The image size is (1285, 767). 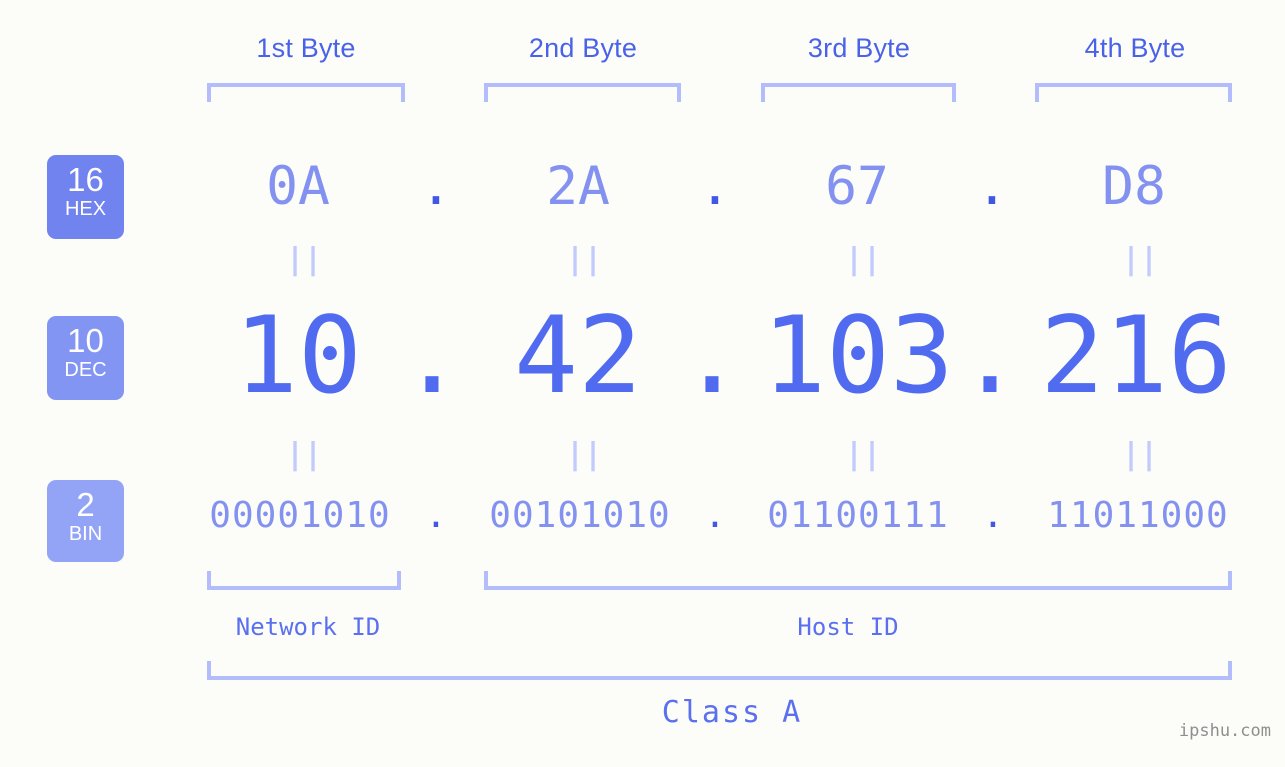 I want to click on byte-header-2: 2nd Byte, so click(x=583, y=48).